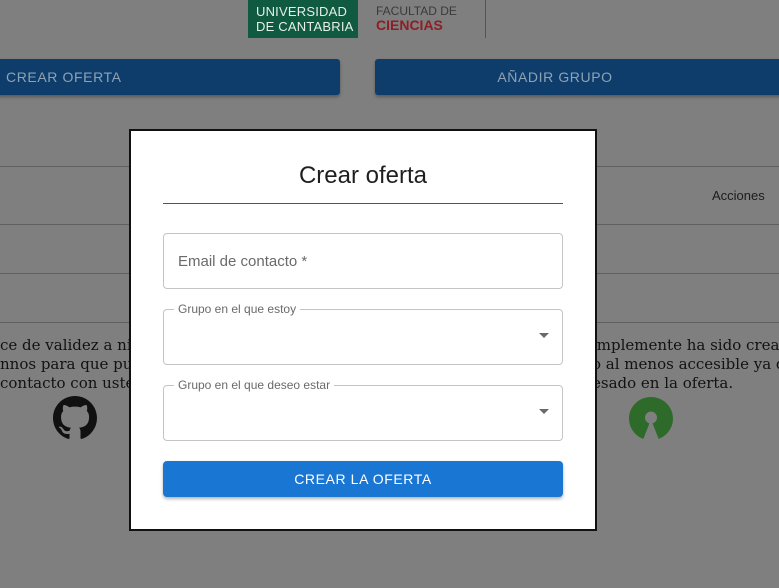  Describe the element at coordinates (363, 479) in the screenshot. I see `create-offer-submit-button: CREAR LA OFERTA` at that location.